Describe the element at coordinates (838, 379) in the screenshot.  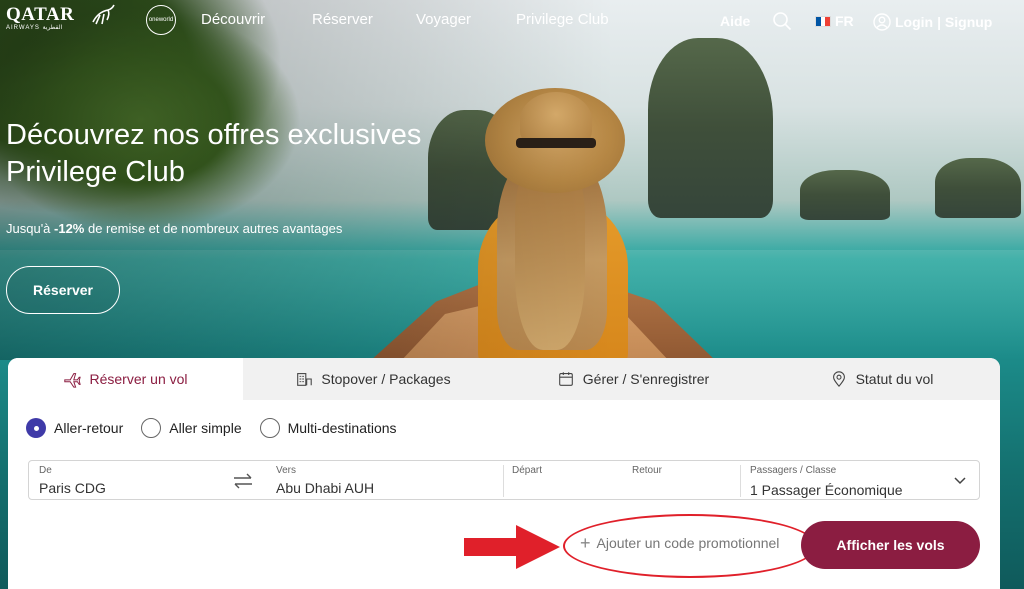
I see `location-pin-icon` at that location.